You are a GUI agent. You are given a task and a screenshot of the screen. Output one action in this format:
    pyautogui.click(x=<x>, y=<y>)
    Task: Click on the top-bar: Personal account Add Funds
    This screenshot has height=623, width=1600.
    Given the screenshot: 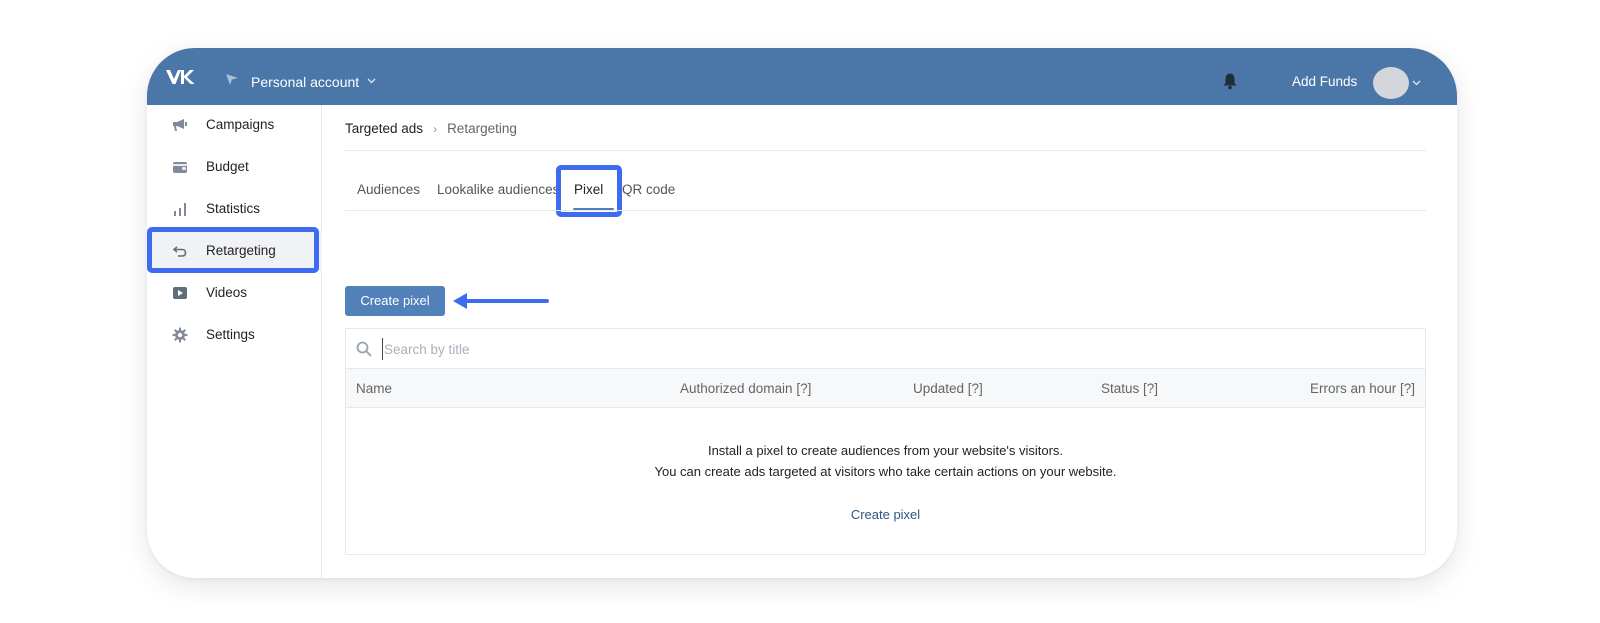 What is the action you would take?
    pyautogui.click(x=802, y=76)
    